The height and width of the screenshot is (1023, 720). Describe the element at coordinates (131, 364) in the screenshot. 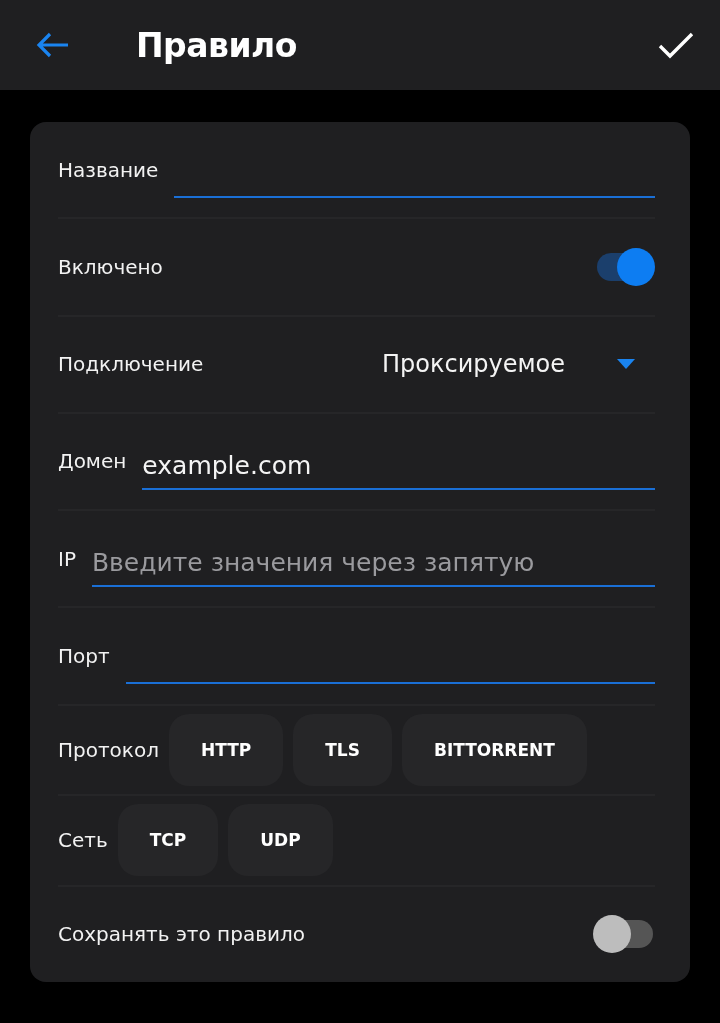

I see `field-label: Подключение` at that location.